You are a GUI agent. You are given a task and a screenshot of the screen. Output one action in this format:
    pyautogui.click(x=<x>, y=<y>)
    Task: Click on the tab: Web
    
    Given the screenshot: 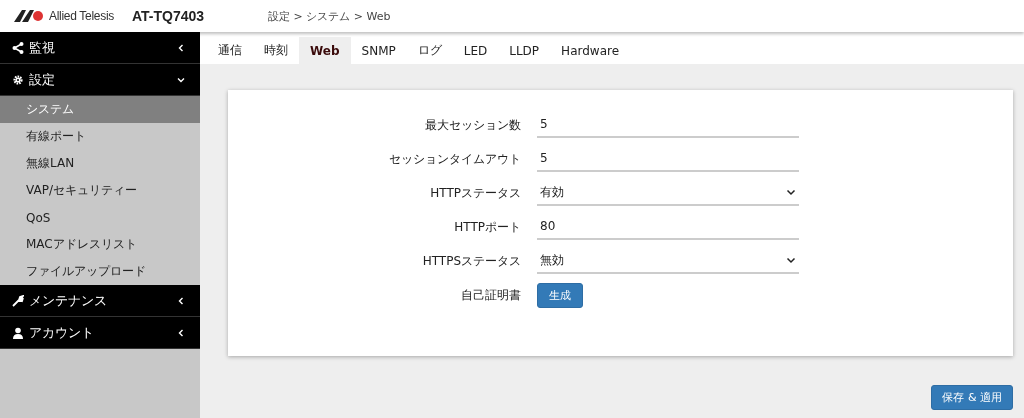 What is the action you would take?
    pyautogui.click(x=325, y=50)
    